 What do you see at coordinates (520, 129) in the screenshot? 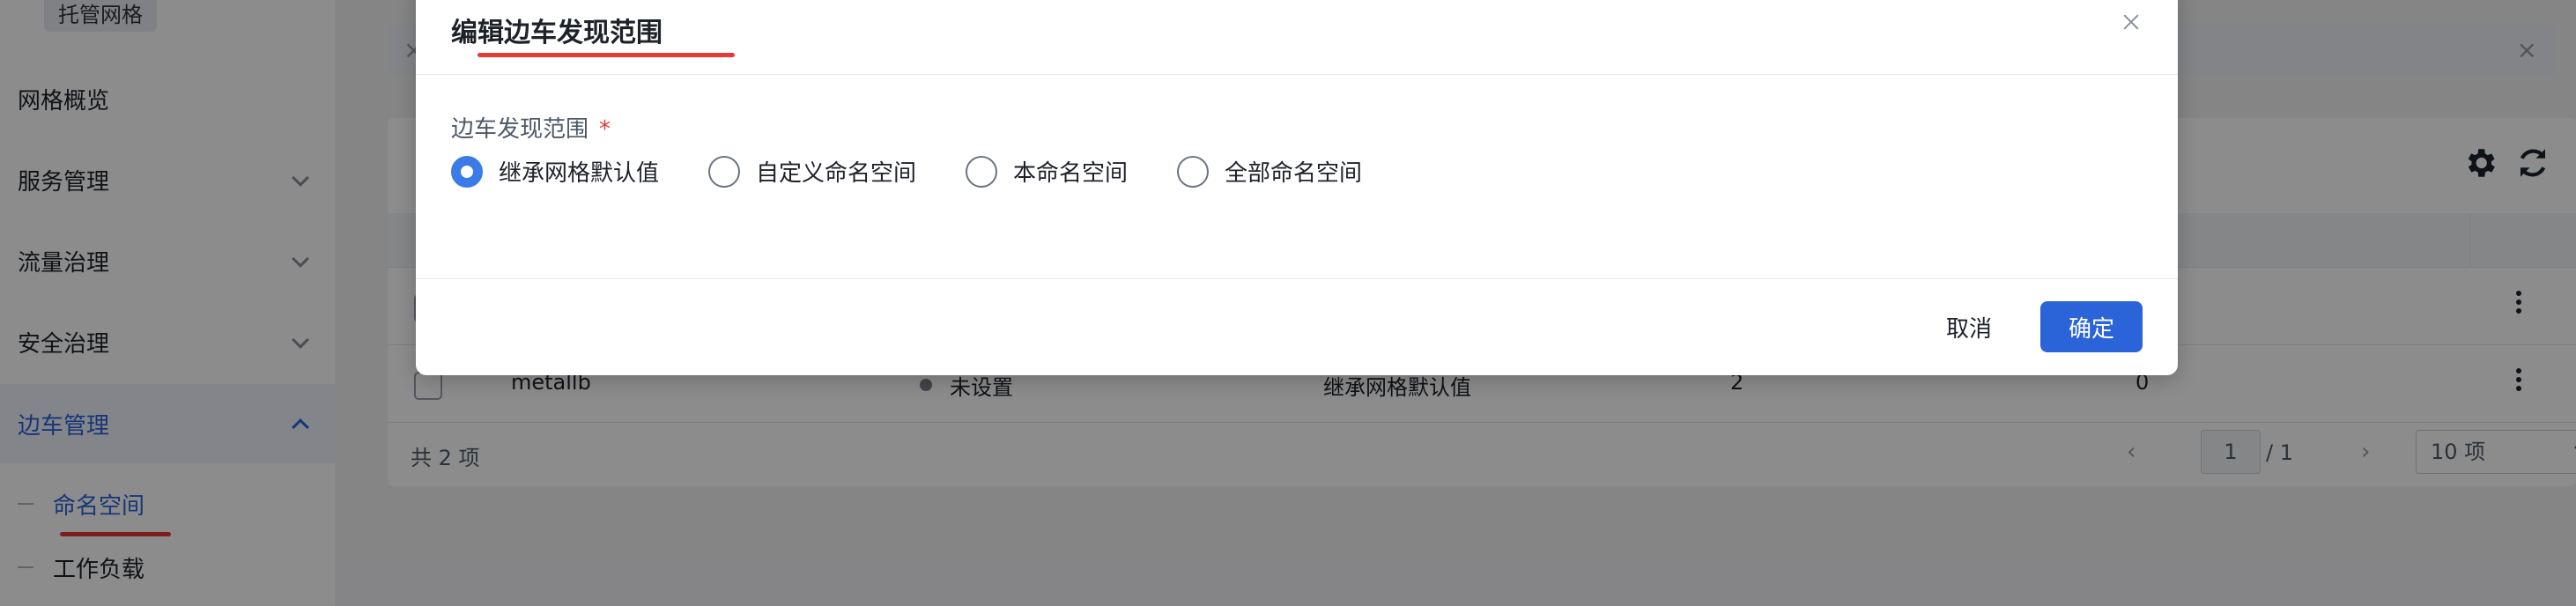
I see `field-label-text: 边车发现范围` at bounding box center [520, 129].